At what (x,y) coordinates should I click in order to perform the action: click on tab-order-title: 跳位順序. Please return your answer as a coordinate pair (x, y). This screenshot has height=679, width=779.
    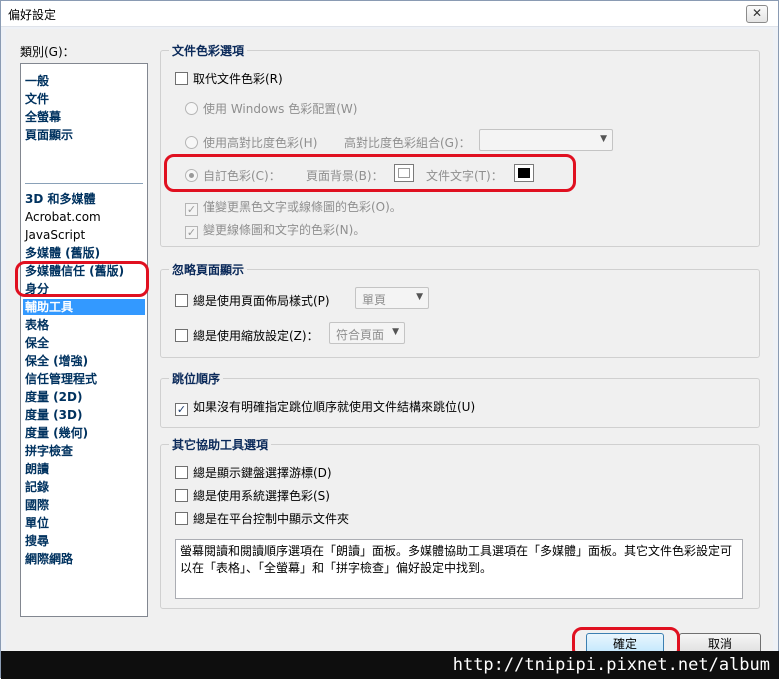
    Looking at the image, I should click on (196, 378).